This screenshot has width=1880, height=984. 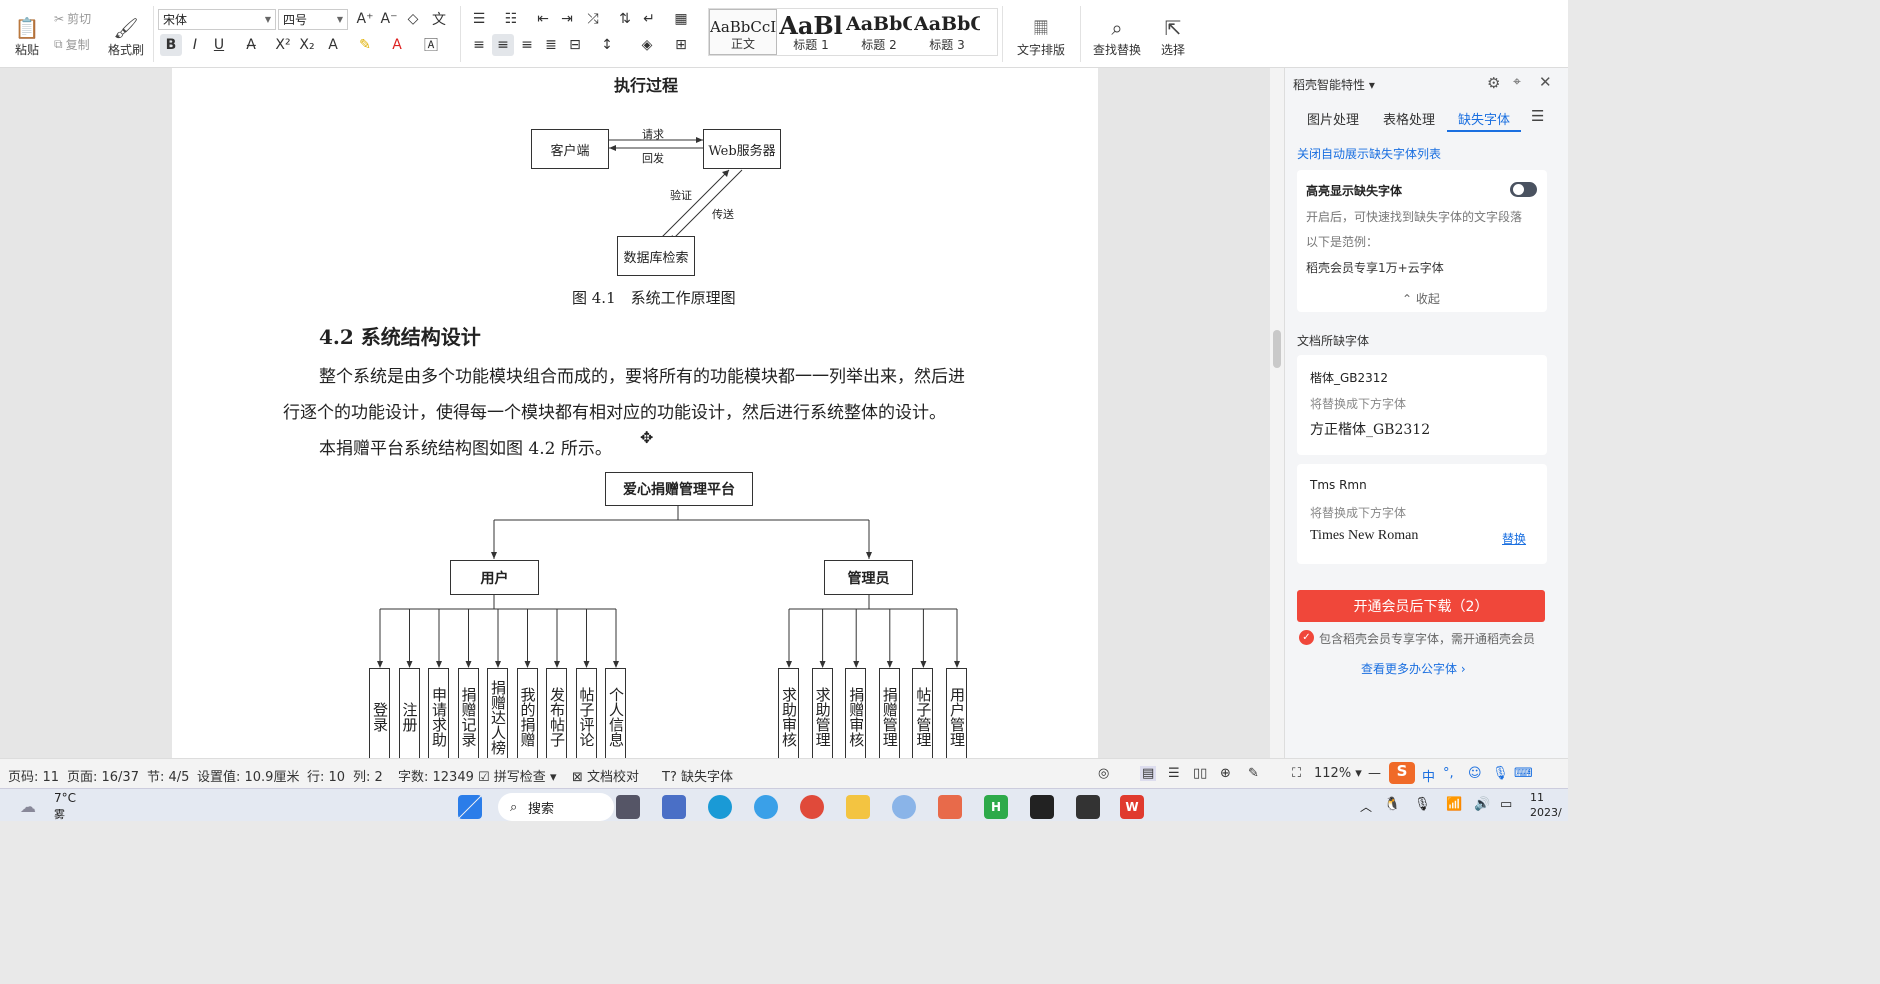 I want to click on bold-icon: B, so click(x=171, y=45).